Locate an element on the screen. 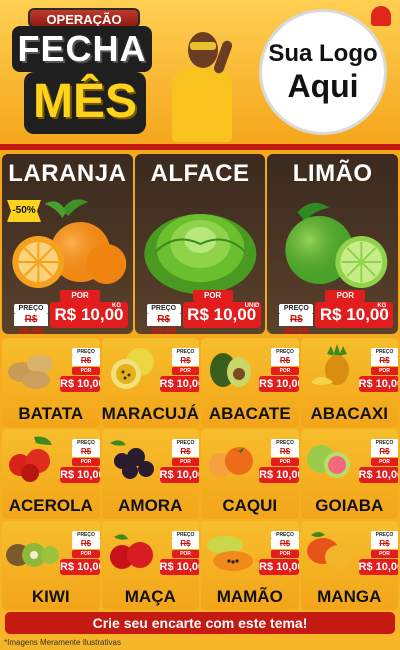 The height and width of the screenshot is (650, 400). product-name: ABACAXI is located at coordinates (349, 414).